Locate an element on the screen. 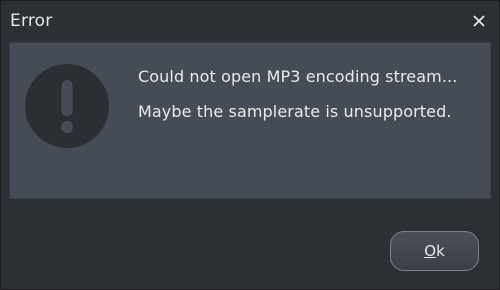 The height and width of the screenshot is (290, 500). close-icon is located at coordinates (479, 21).